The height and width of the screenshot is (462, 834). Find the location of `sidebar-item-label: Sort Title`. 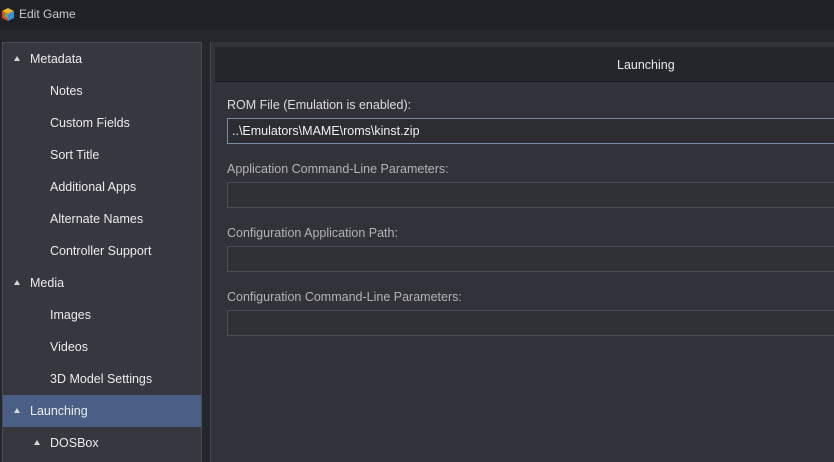

sidebar-item-label: Sort Title is located at coordinates (75, 155).